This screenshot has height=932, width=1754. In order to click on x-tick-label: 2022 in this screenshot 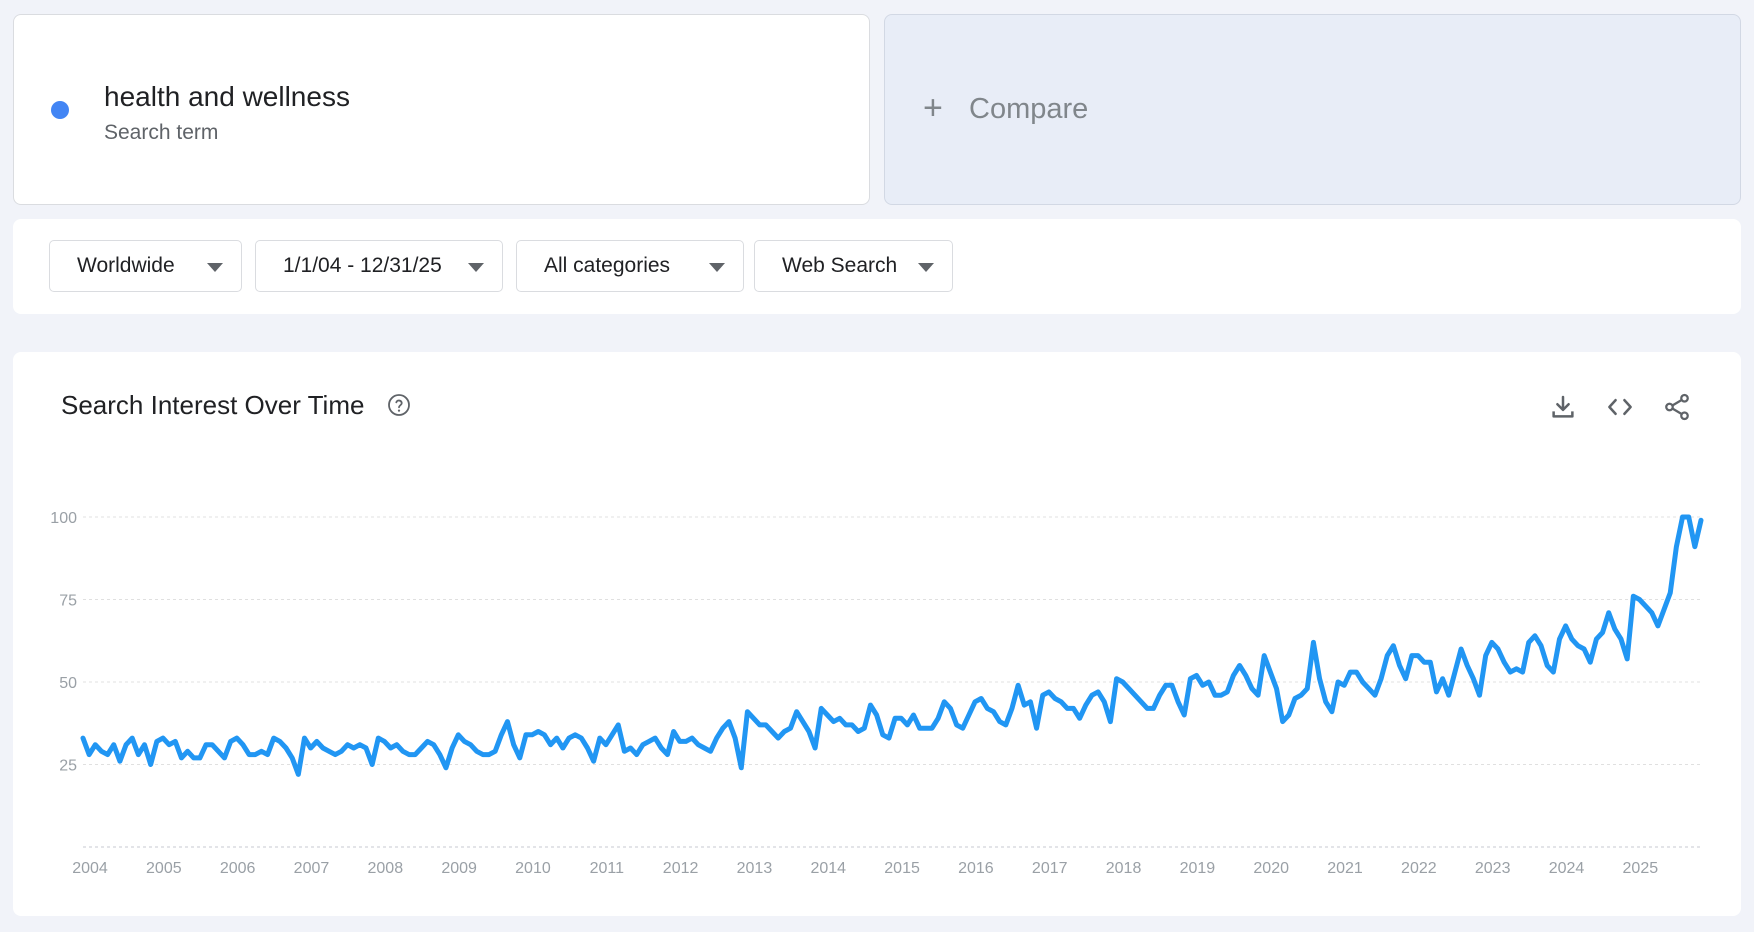, I will do `click(1419, 868)`.